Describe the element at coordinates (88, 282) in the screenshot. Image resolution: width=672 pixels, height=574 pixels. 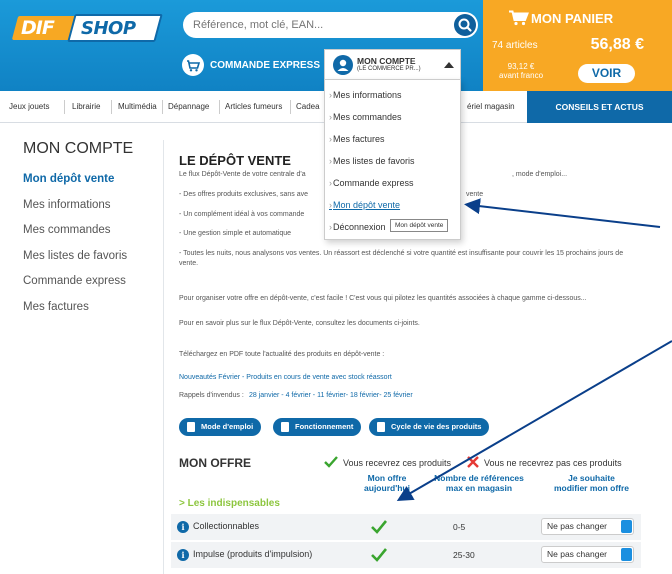
I see `sidebar-item-commande-express: Commande express` at that location.